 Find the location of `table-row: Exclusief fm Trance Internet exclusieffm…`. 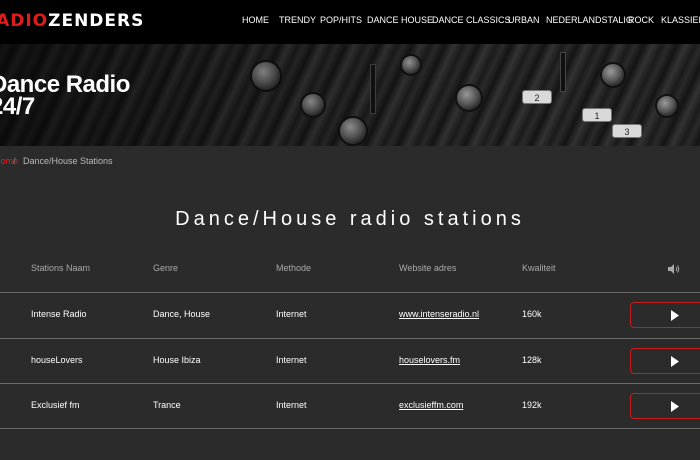

table-row: Exclusief fm Trance Internet exclusieffm… is located at coordinates (350, 406).